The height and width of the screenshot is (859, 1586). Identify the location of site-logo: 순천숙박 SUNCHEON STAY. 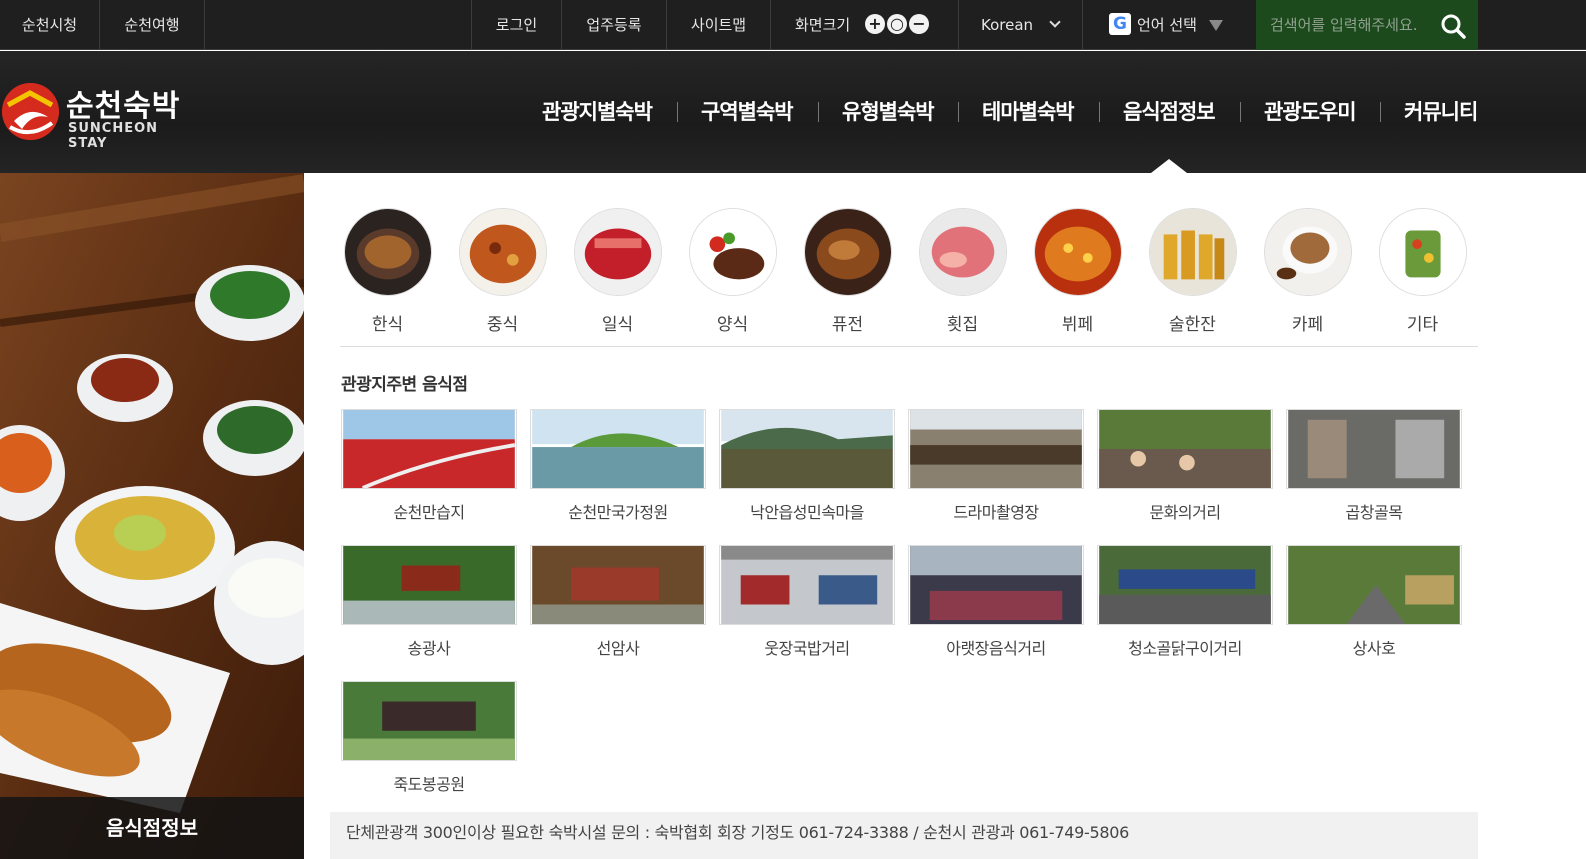
(102, 116).